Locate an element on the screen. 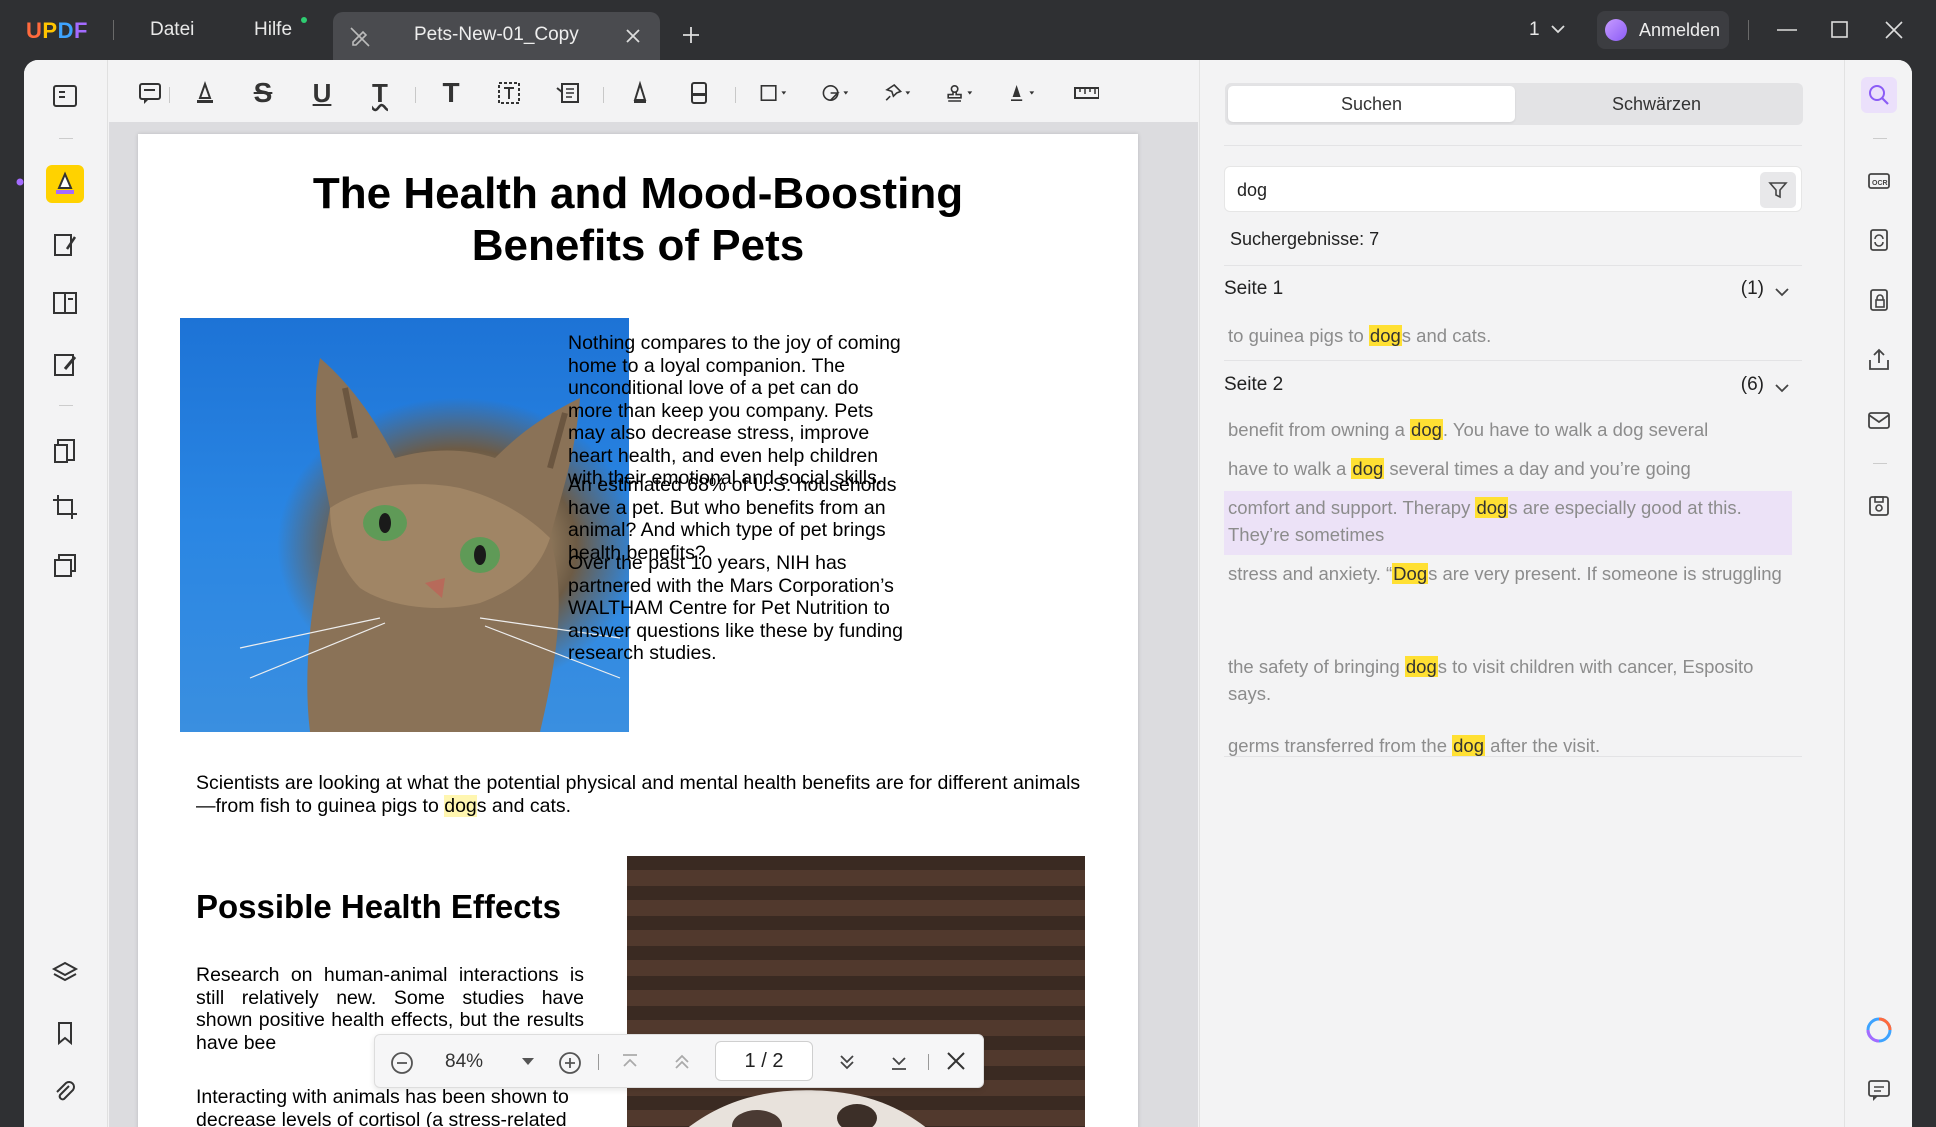  previous-page-icon is located at coordinates (682, 1062).